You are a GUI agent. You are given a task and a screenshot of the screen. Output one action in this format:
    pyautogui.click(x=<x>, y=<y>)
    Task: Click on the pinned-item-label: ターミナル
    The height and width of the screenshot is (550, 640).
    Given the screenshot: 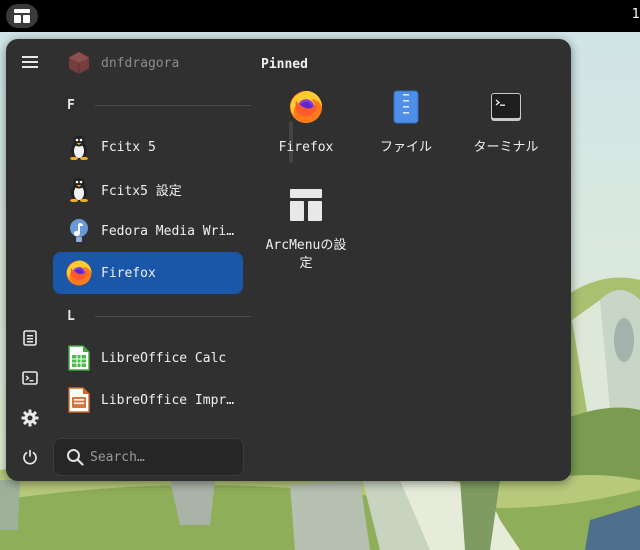 What is the action you would take?
    pyautogui.click(x=506, y=147)
    